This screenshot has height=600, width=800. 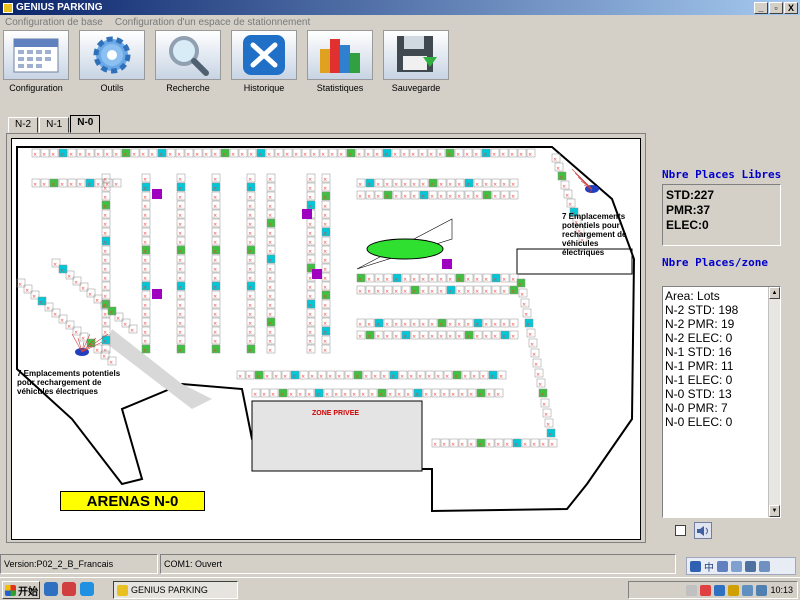 I want to click on configuration-button: Configuration, so click(x=36, y=63).